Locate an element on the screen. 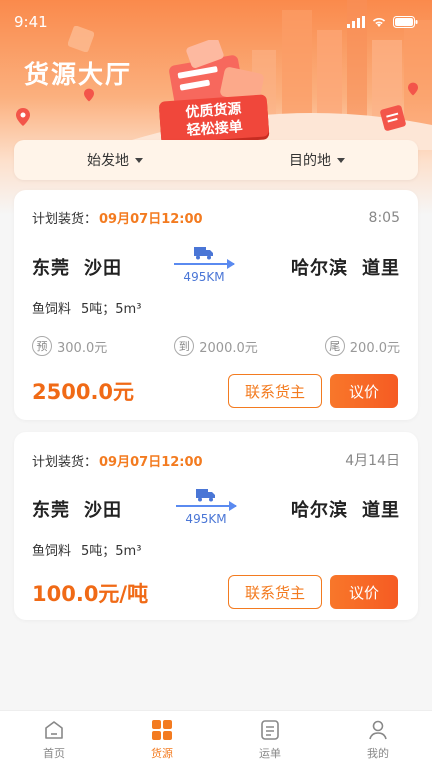 The image size is (432, 768). prepay-fee: 预 300.0元 is located at coordinates (69, 346).